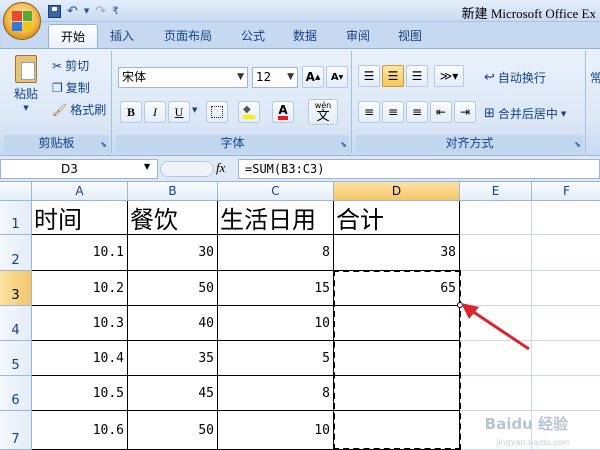  What do you see at coordinates (16, 288) in the screenshot?
I see `row-header-3: 3` at bounding box center [16, 288].